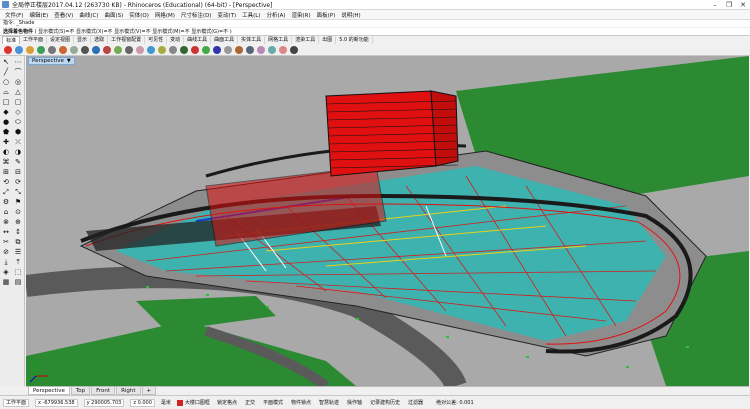  I want to click on toolbar-tab-11: 网格工具, so click(279, 40).